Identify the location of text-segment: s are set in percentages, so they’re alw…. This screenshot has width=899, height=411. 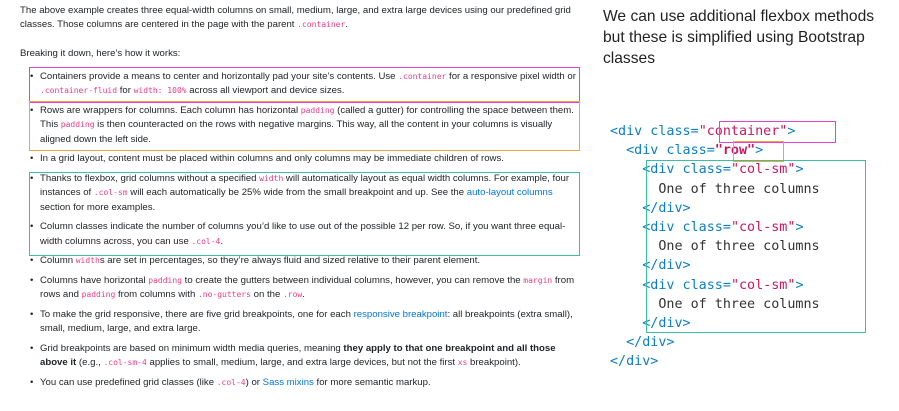
(290, 261).